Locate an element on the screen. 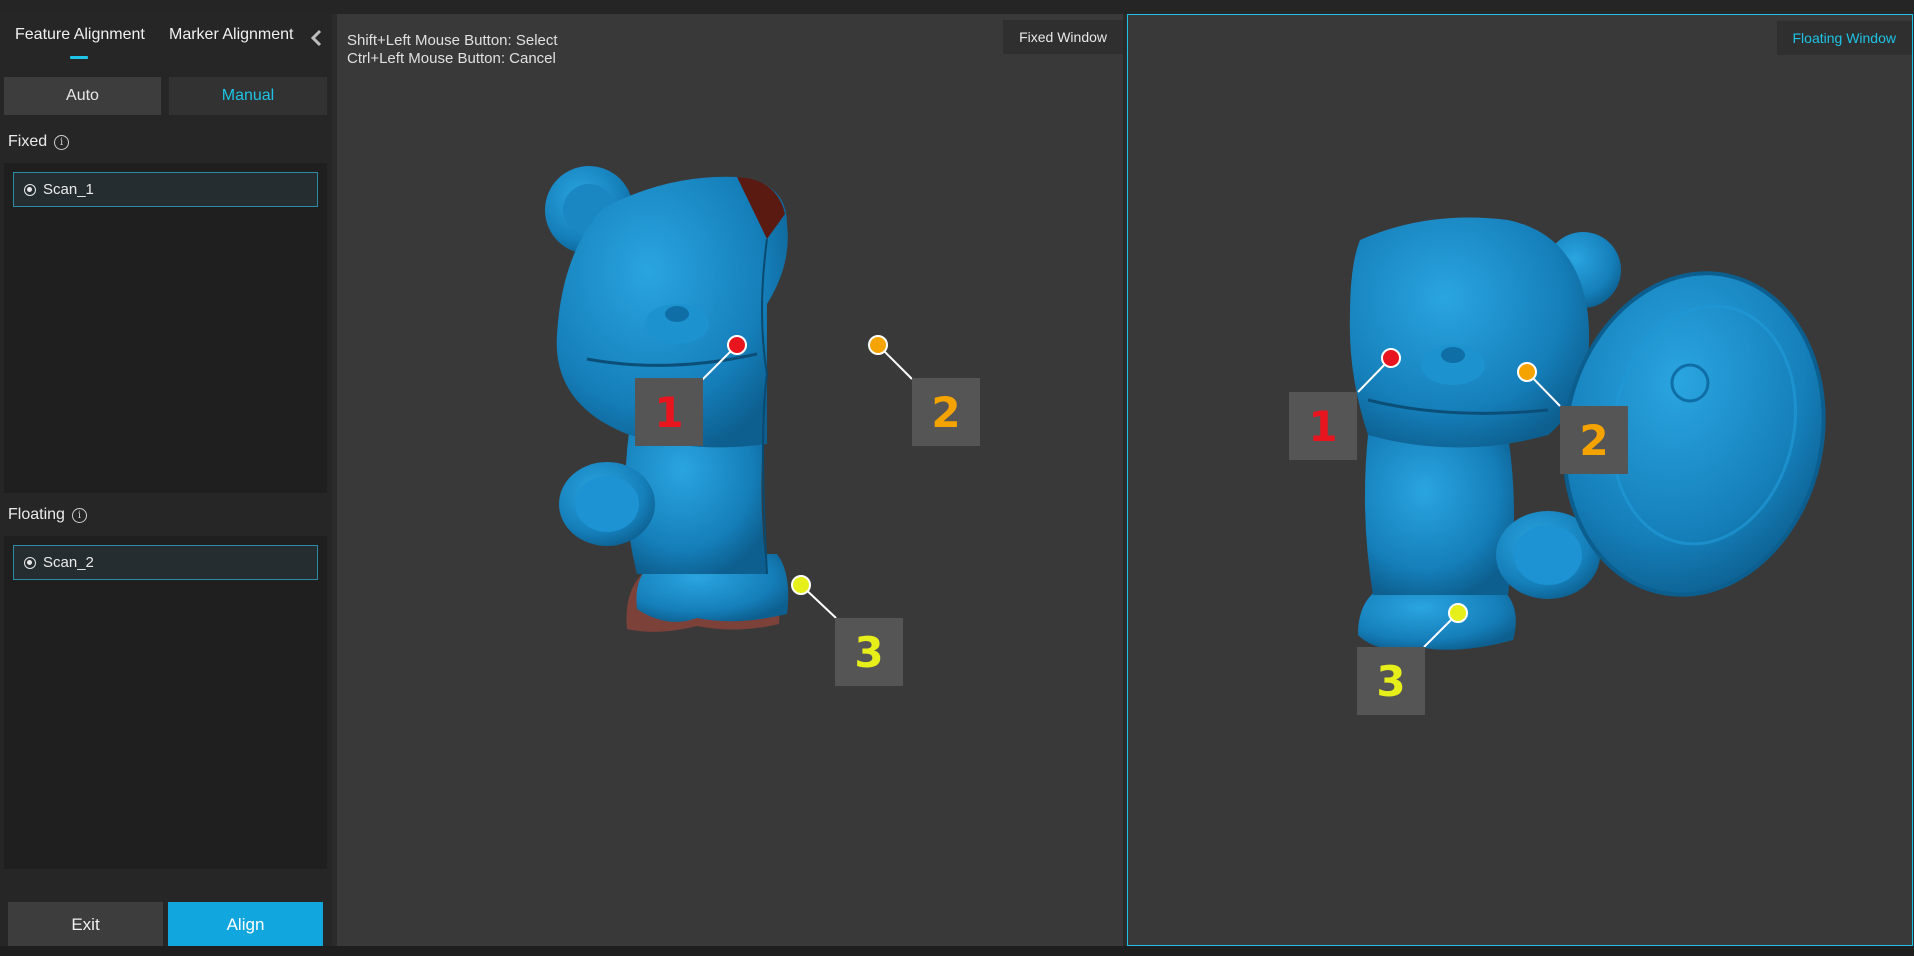 The height and width of the screenshot is (956, 1914). floating-scan-list: Scan_2 is located at coordinates (165, 702).